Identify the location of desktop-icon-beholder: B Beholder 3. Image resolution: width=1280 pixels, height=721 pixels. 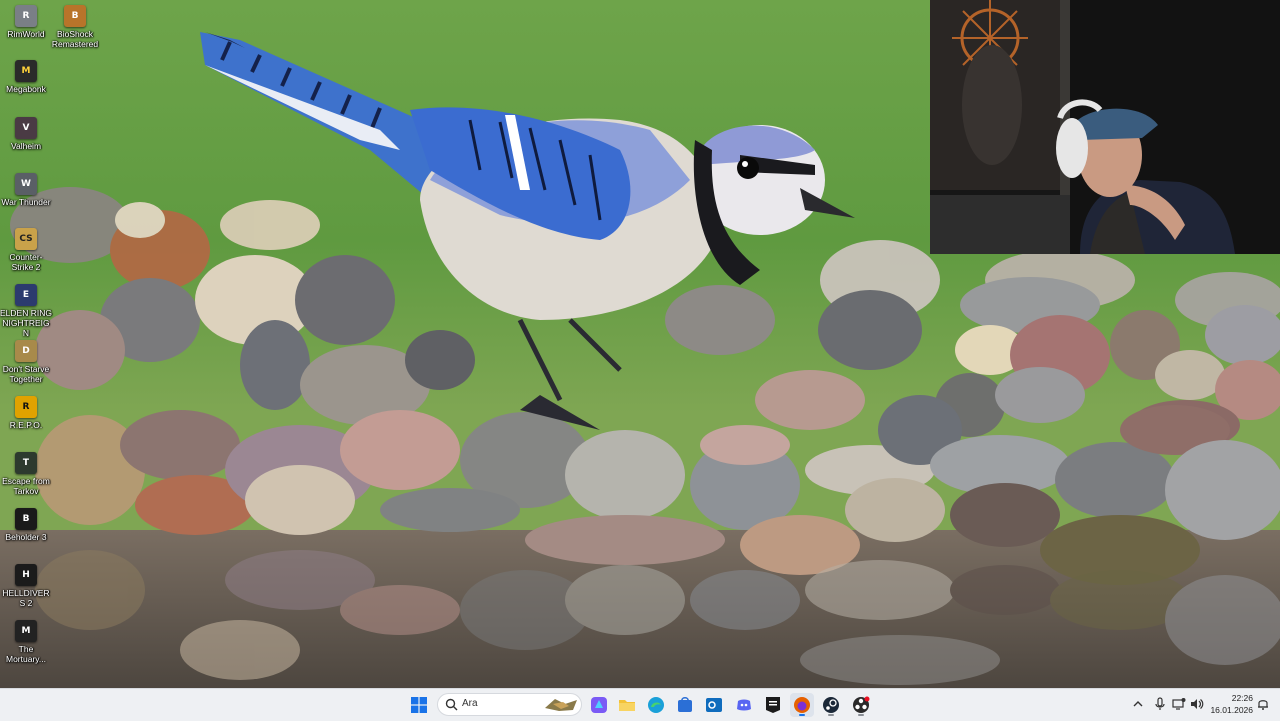
(26, 525).